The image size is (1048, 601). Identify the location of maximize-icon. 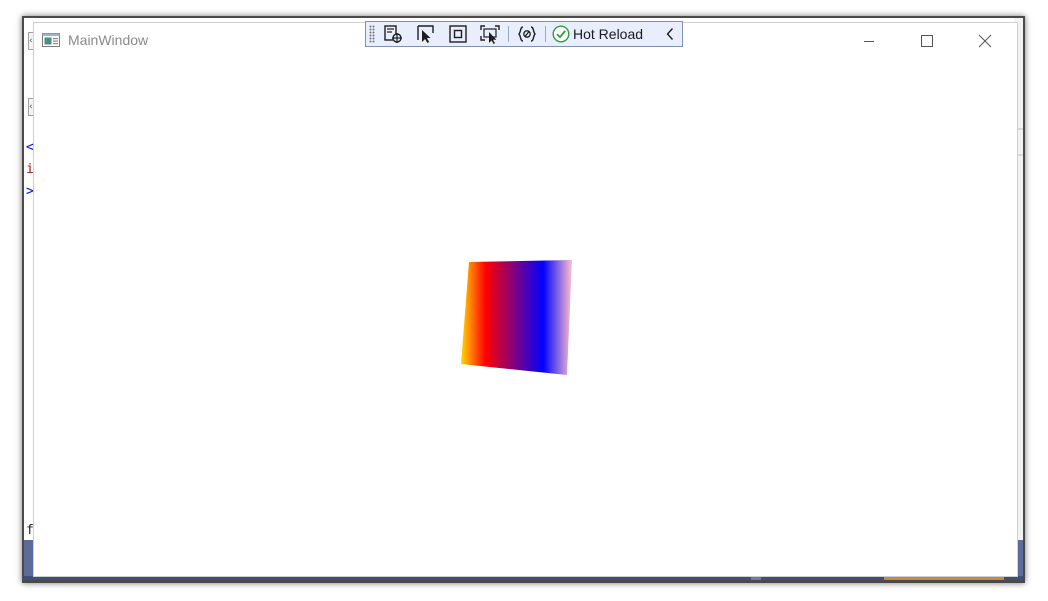
(927, 41).